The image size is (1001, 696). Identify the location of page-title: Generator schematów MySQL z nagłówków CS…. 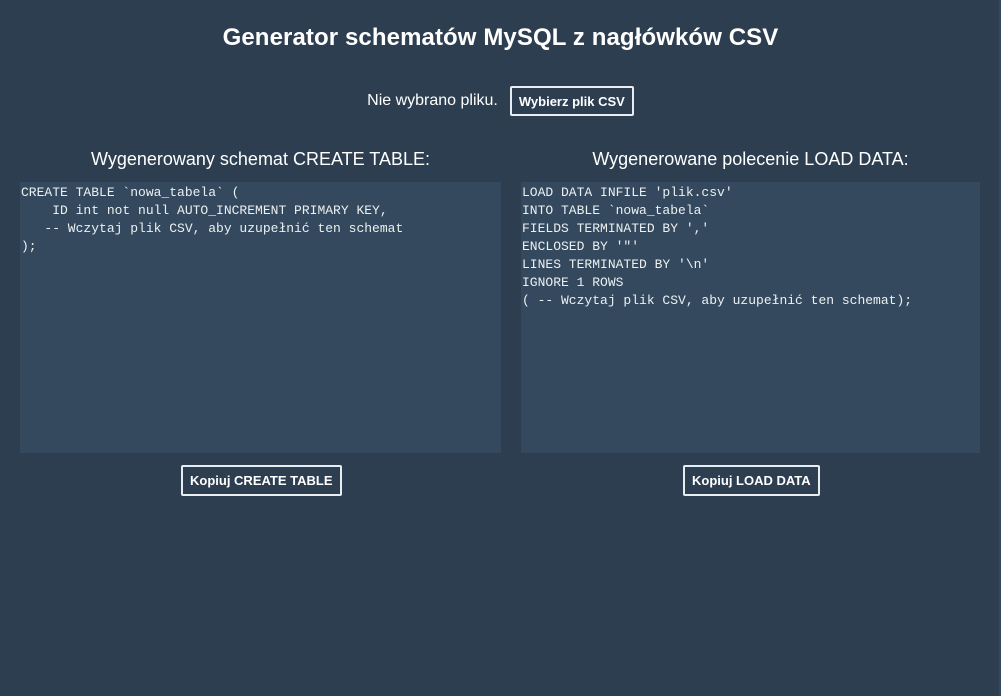
(500, 37).